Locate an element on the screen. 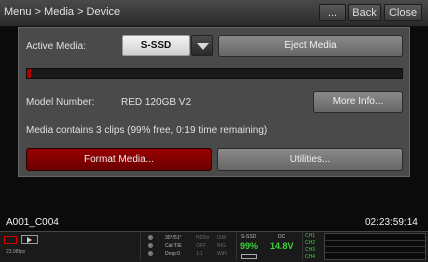  wifi-label: WiFi is located at coordinates (222, 254).